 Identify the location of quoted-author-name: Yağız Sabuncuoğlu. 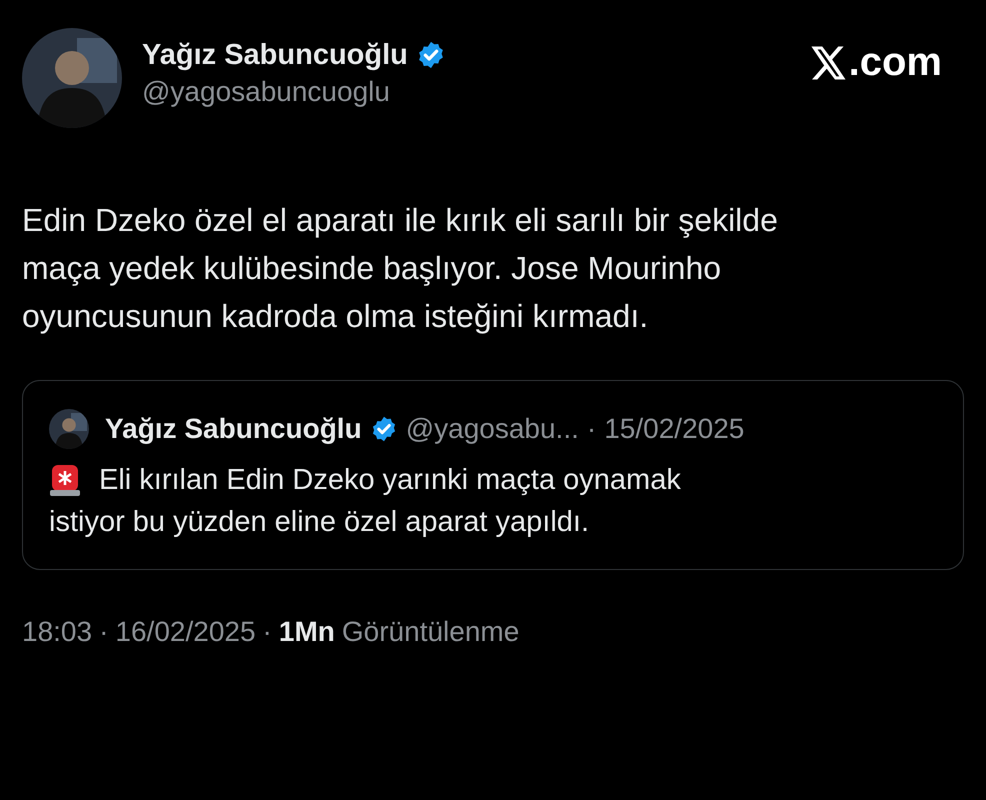
(233, 429).